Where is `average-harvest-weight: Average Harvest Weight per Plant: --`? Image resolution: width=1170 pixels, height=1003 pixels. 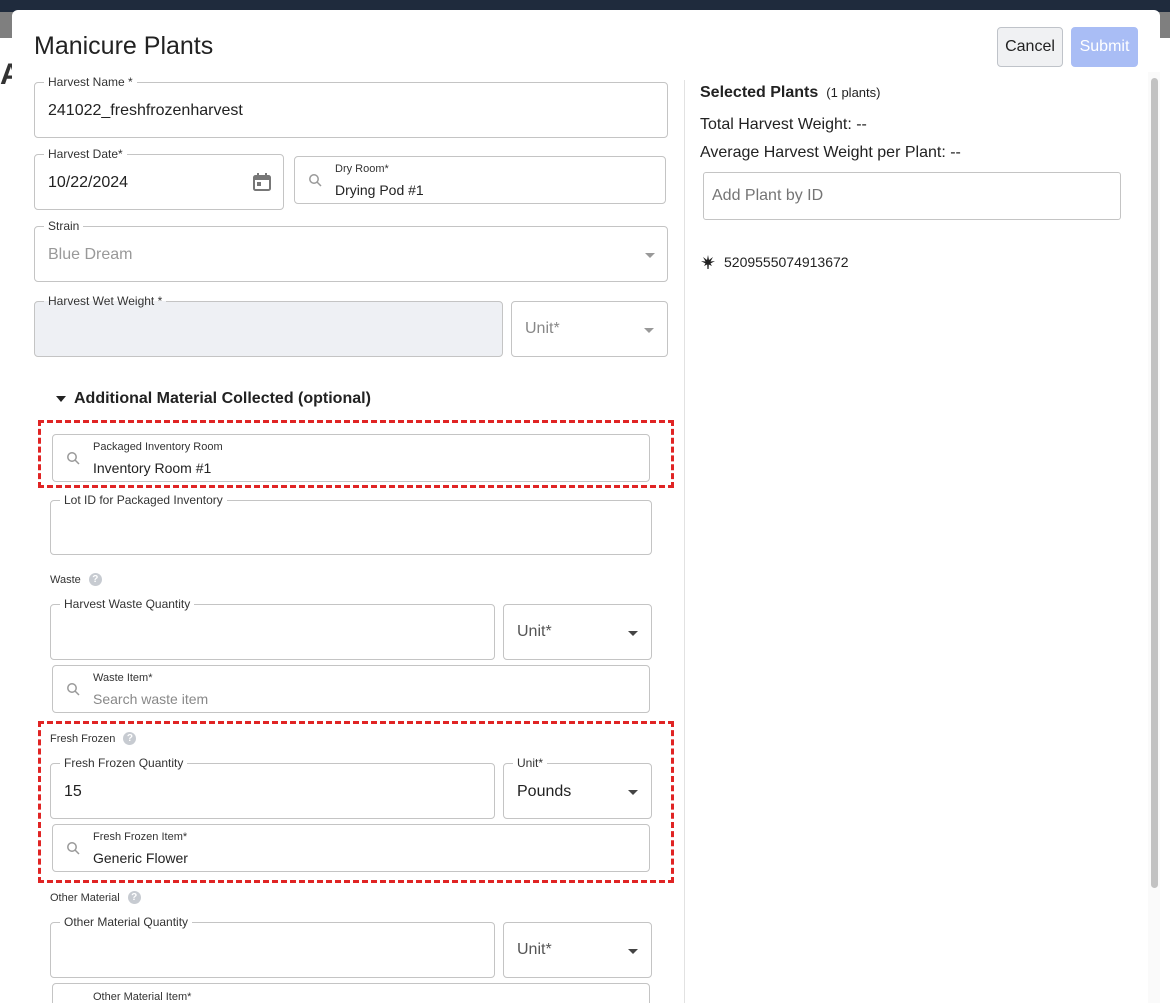 average-harvest-weight: Average Harvest Weight per Plant: -- is located at coordinates (830, 152).